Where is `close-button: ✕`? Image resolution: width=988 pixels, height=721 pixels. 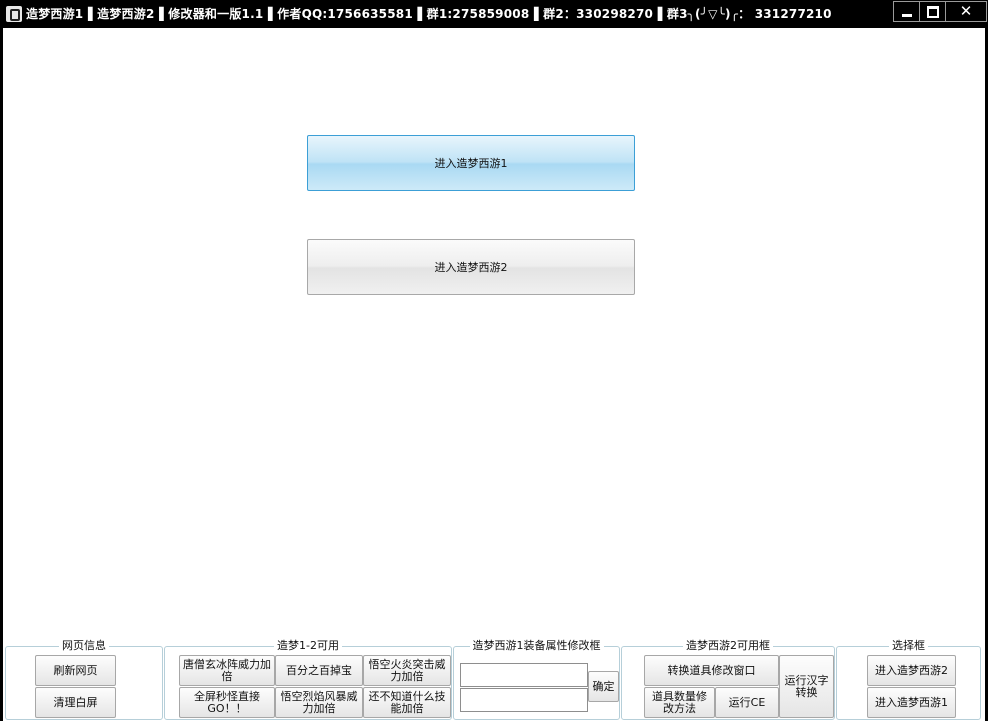
close-button: ✕ is located at coordinates (966, 11).